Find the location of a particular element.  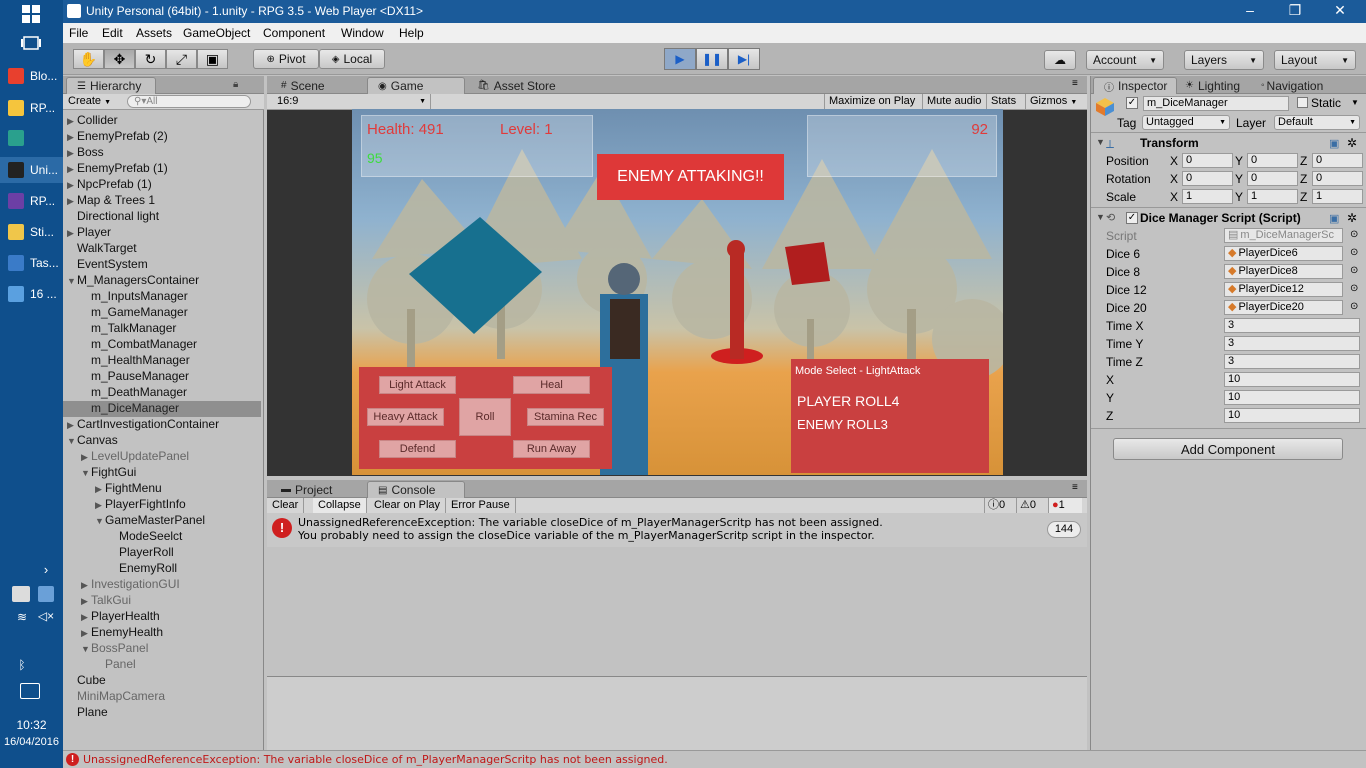

aspect-dropdown: 16:9 ▼ is located at coordinates (351, 101).